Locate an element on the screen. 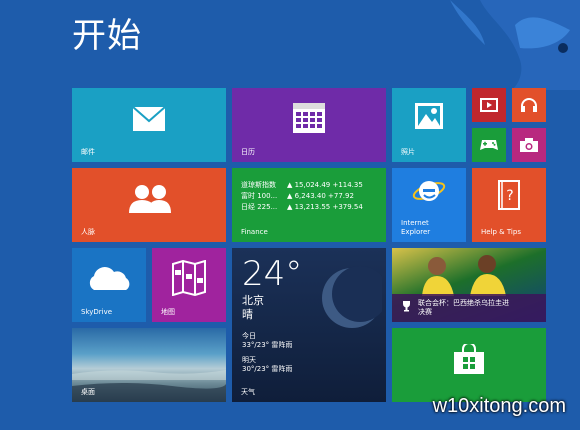 This screenshot has height=430, width=580. tile-mail-label: 邮件 is located at coordinates (88, 152).